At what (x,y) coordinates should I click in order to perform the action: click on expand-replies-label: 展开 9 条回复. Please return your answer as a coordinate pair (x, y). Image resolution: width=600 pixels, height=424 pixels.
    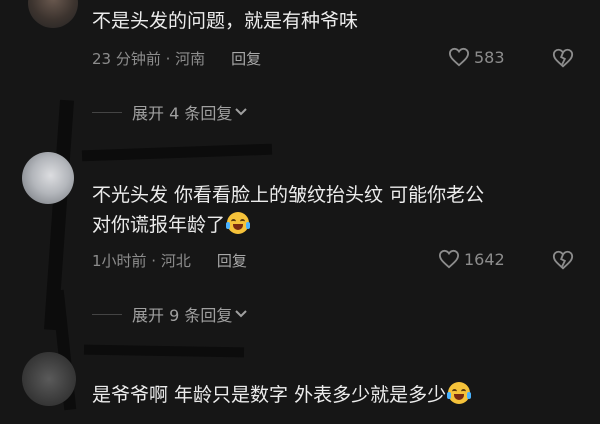
    Looking at the image, I should click on (182, 315).